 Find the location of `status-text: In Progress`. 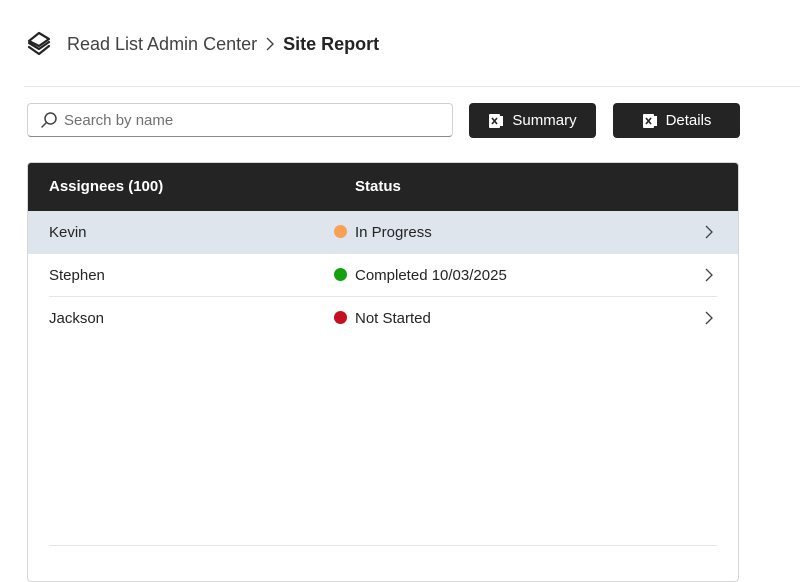

status-text: In Progress is located at coordinates (393, 232).